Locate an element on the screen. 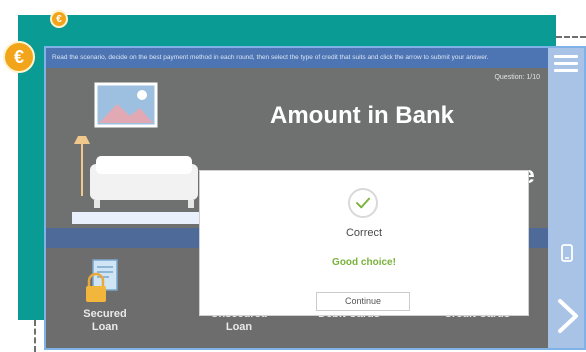  coin-icon-large: € is located at coordinates (19, 57).